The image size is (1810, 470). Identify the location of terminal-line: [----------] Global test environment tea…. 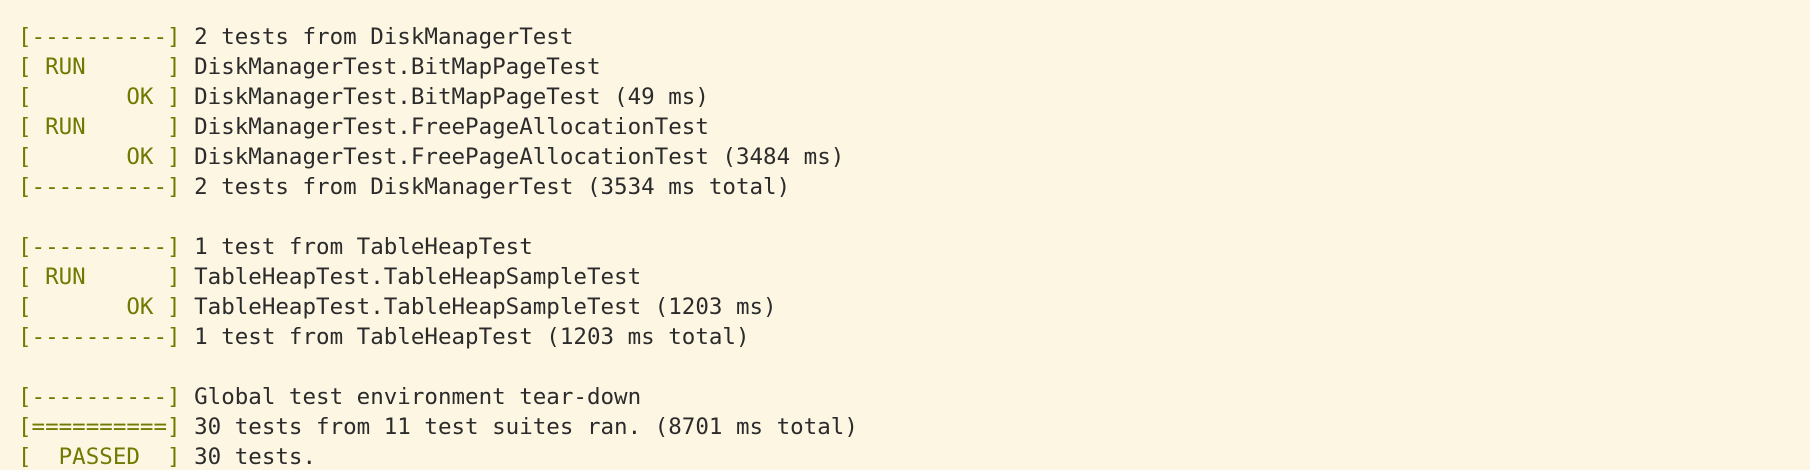
(914, 397).